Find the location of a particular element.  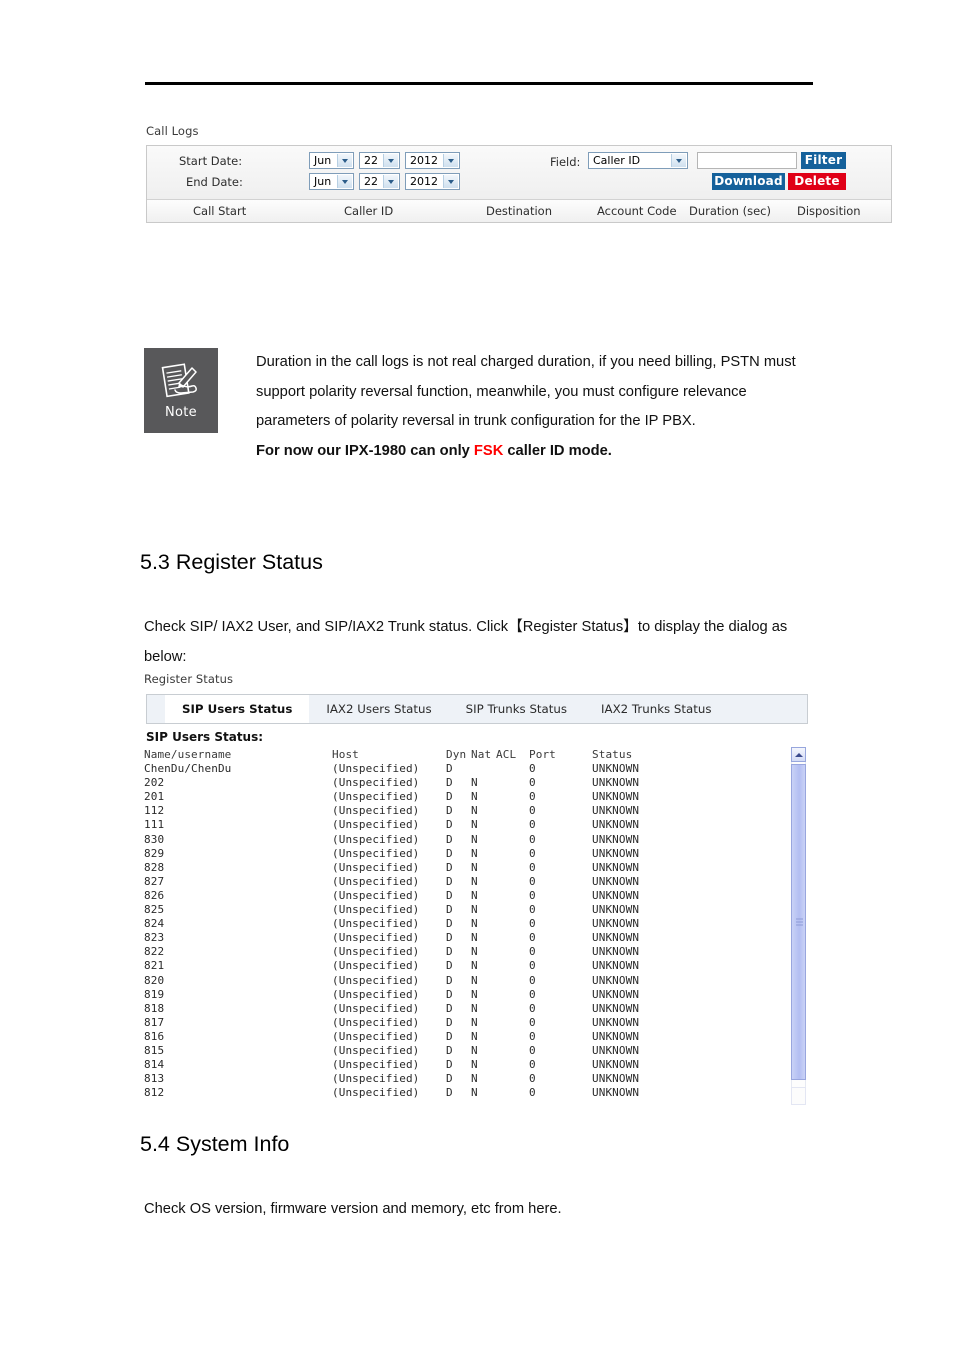

filter-button: Filter is located at coordinates (823, 160).